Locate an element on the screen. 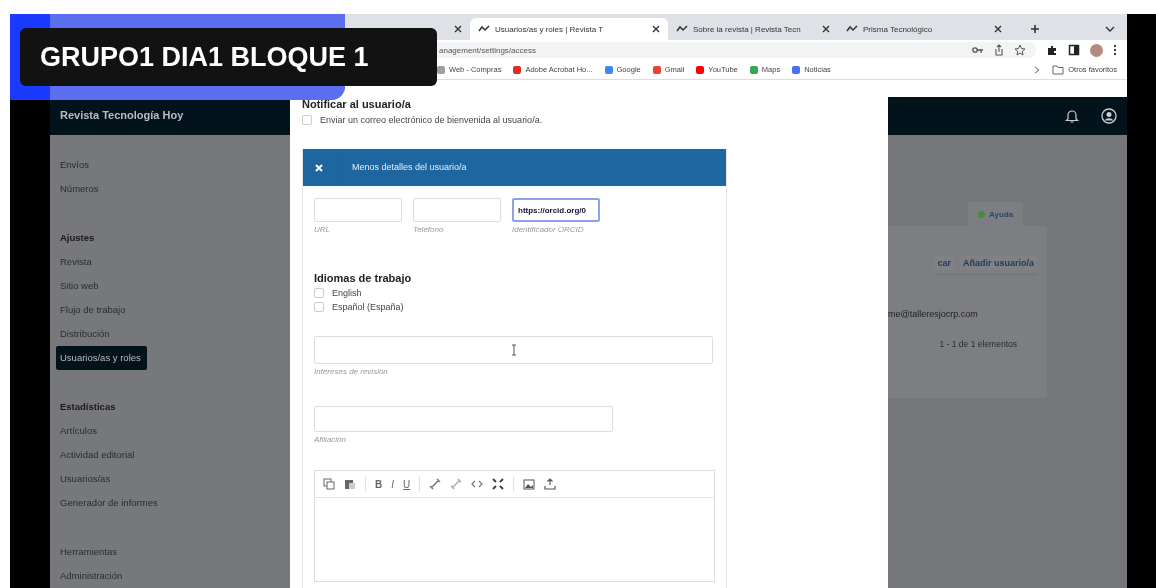 Image resolution: width=1156 pixels, height=588 pixels. input-field: https://orcid.org/0 is located at coordinates (556, 210).